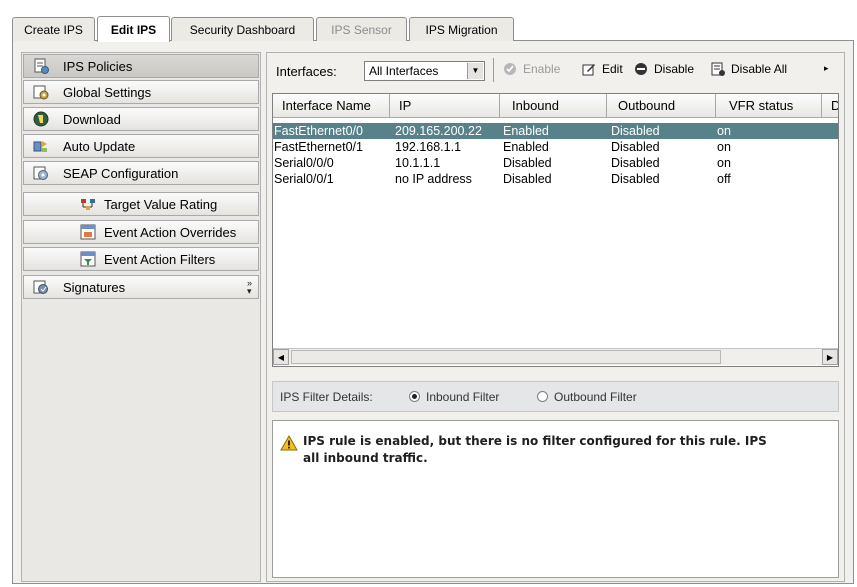 Image resolution: width=857 pixels, height=587 pixels. I want to click on tab-ips-sensor: IPS Sensor, so click(361, 29).